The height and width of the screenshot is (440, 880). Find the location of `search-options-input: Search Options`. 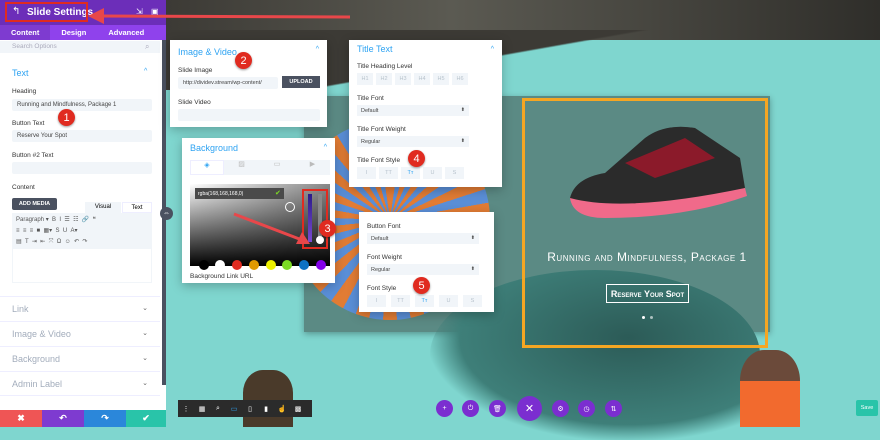

search-options-input: Search Options is located at coordinates (80, 47).